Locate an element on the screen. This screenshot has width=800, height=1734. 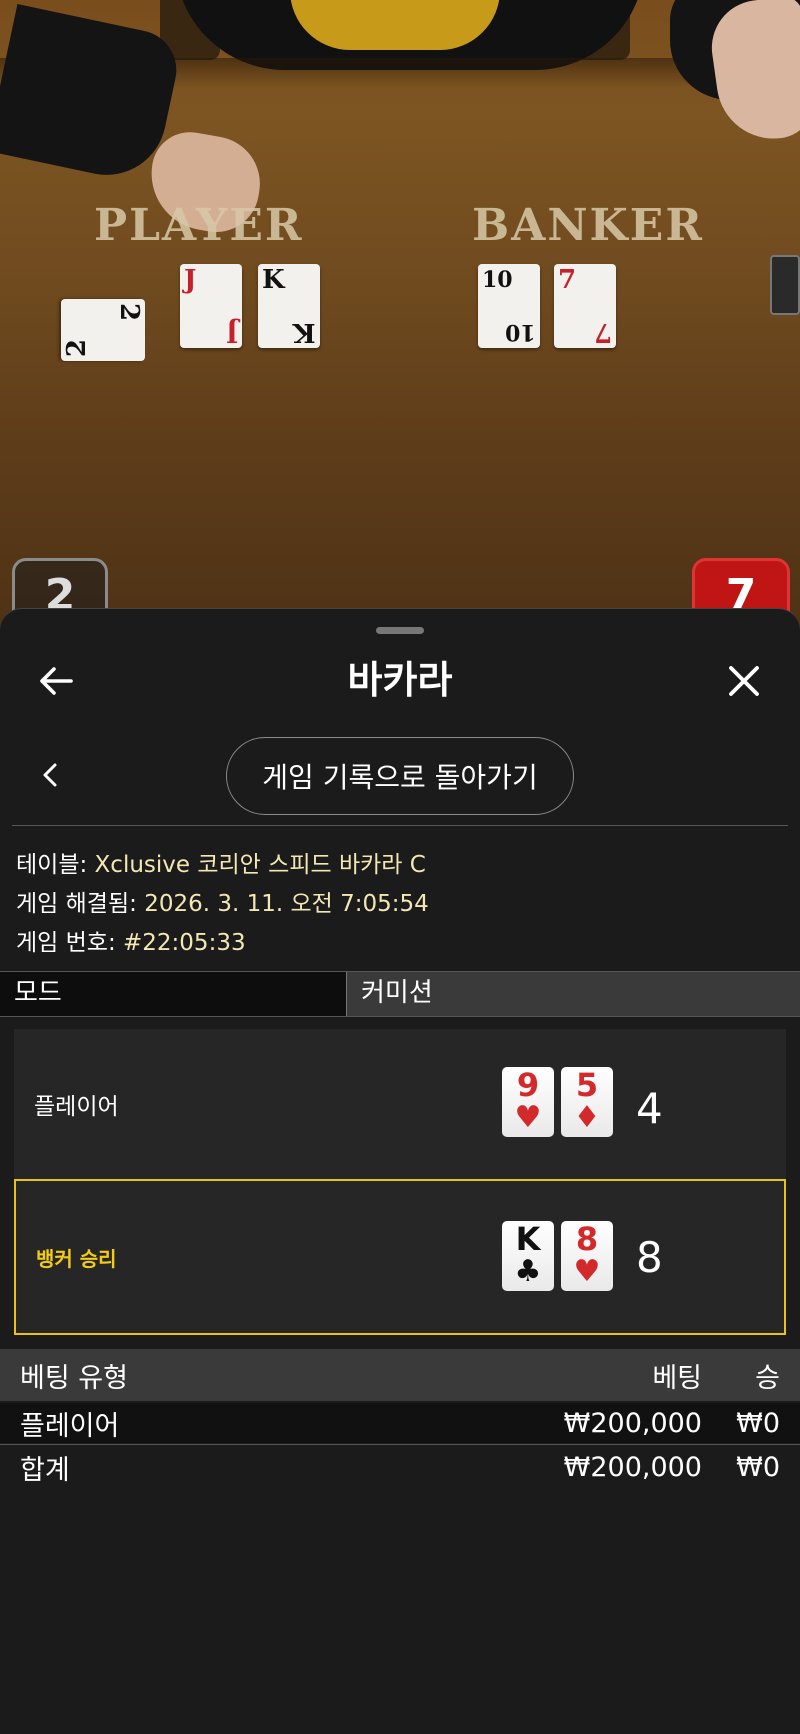
close-icon is located at coordinates (744, 681).